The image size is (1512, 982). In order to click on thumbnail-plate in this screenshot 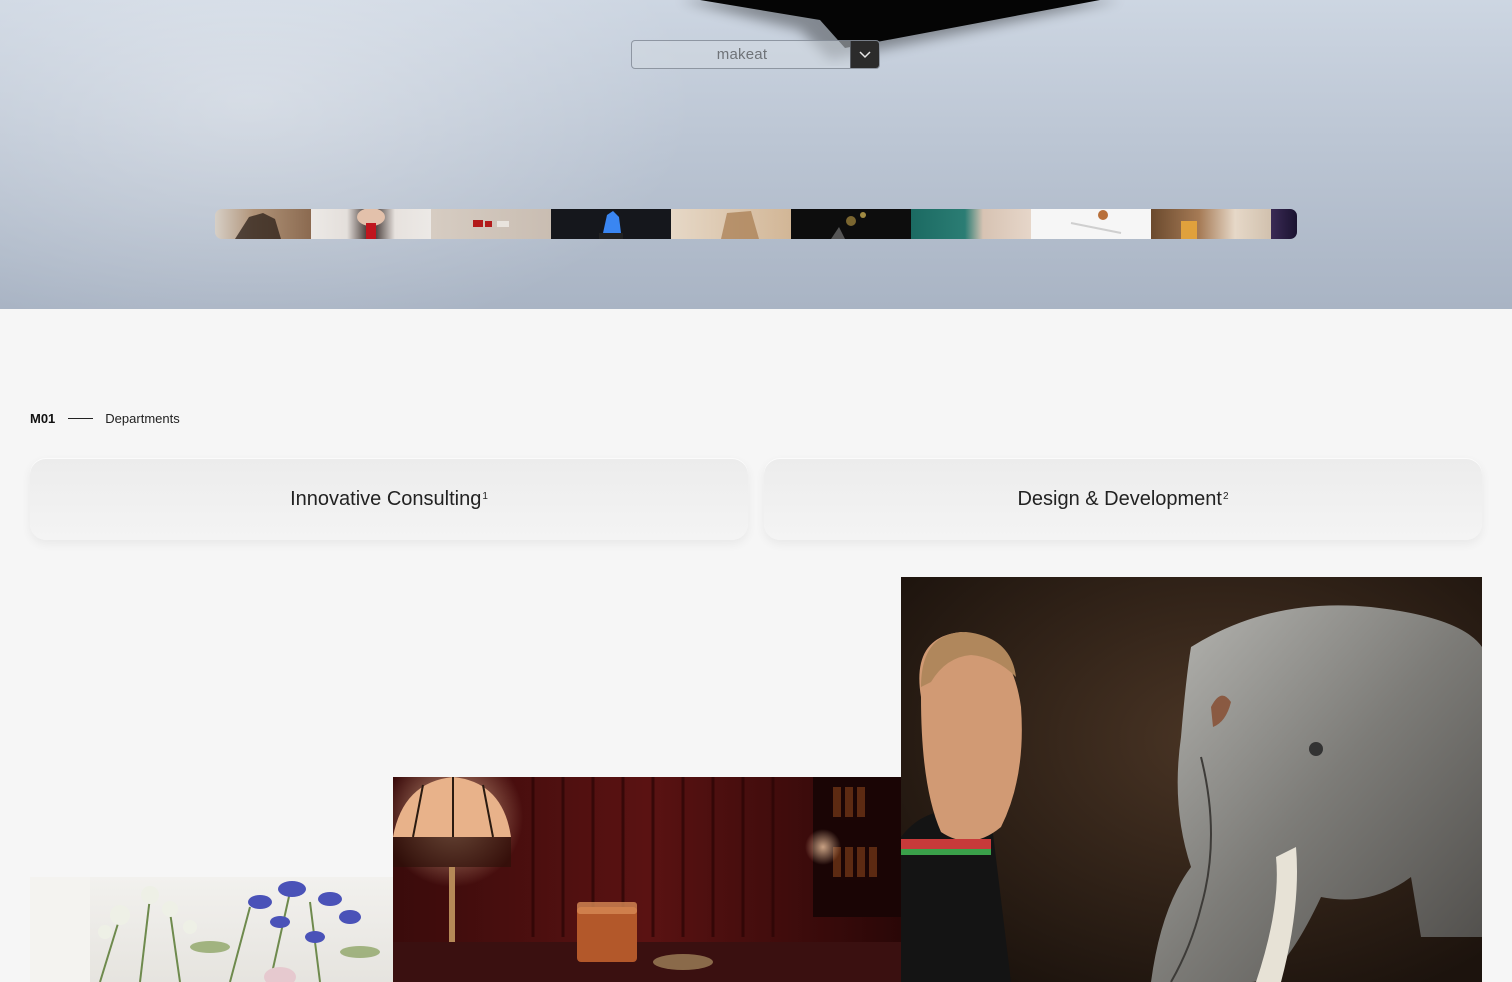, I will do `click(1091, 224)`.